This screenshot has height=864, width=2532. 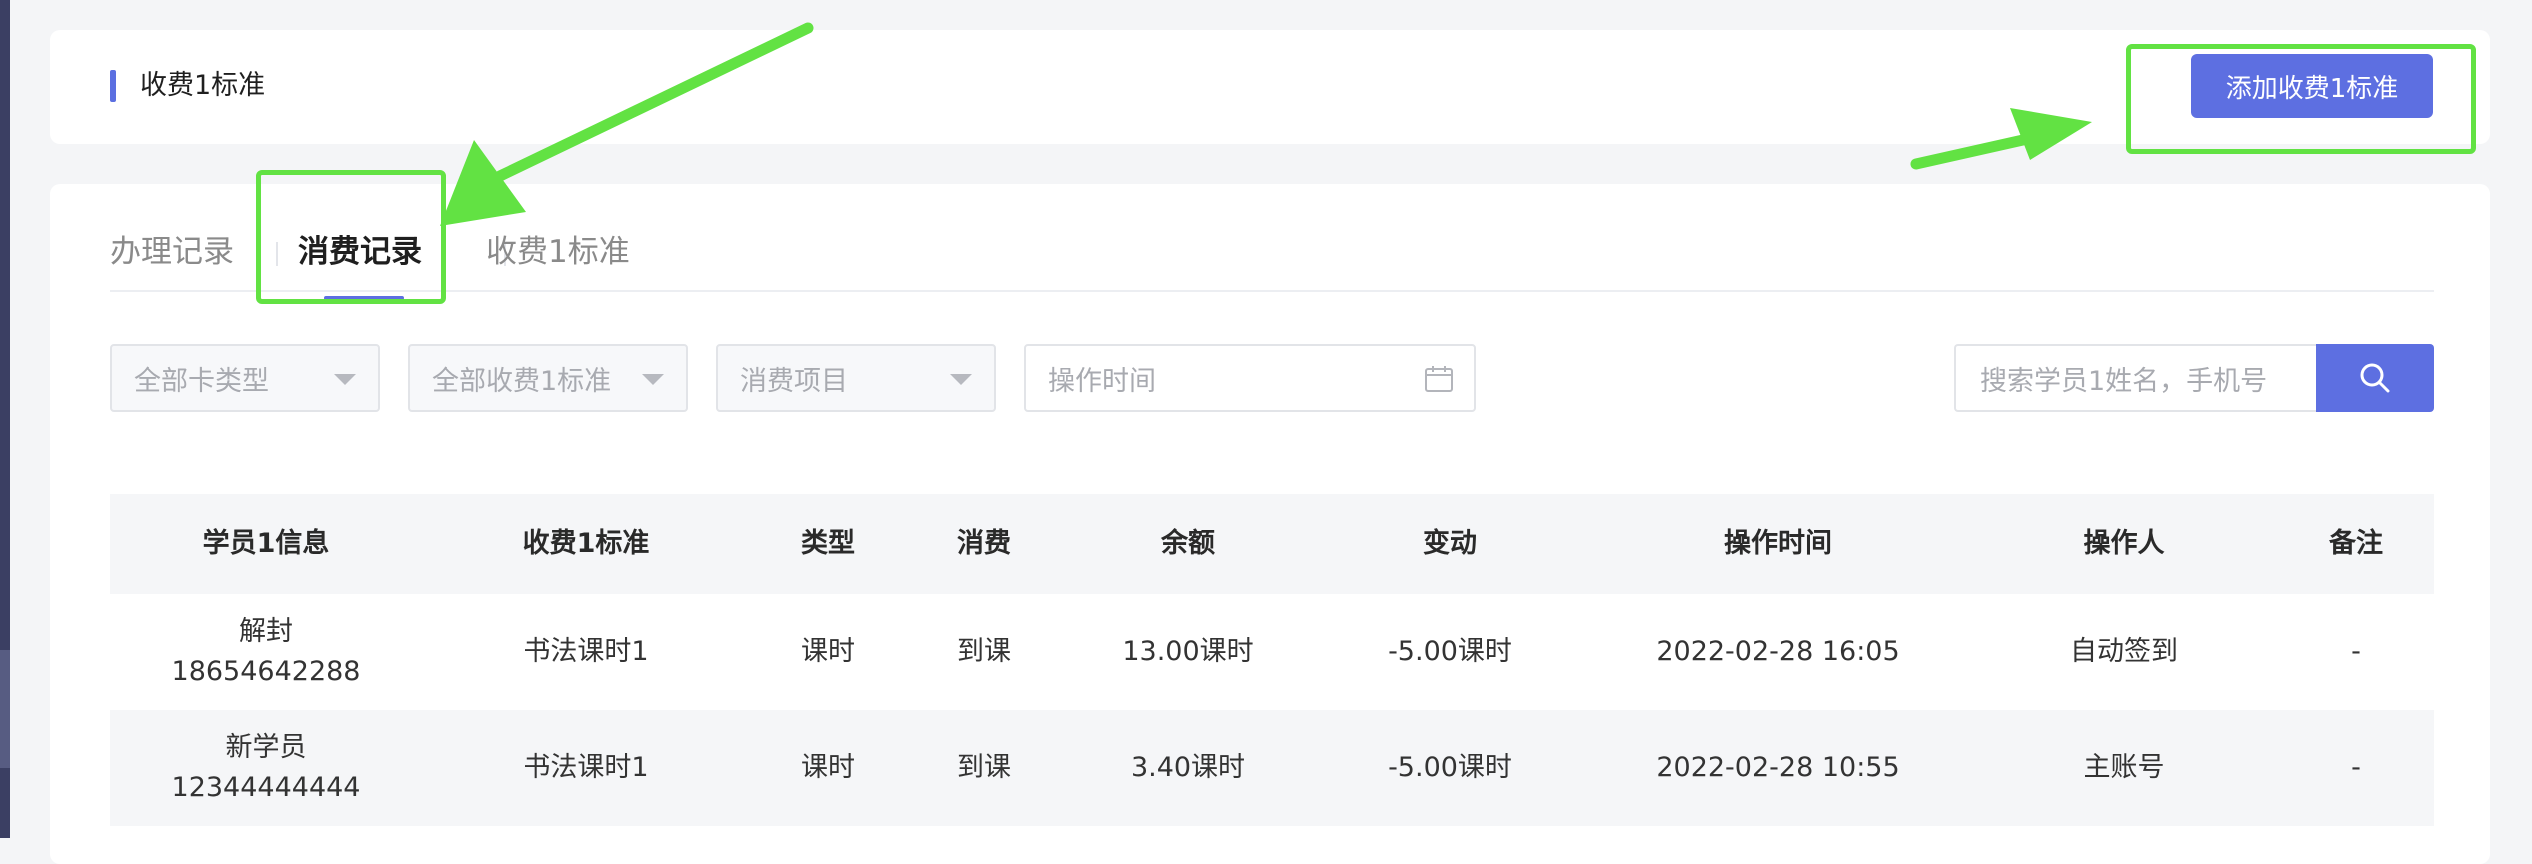 I want to click on header-accent-bar, so click(x=113, y=86).